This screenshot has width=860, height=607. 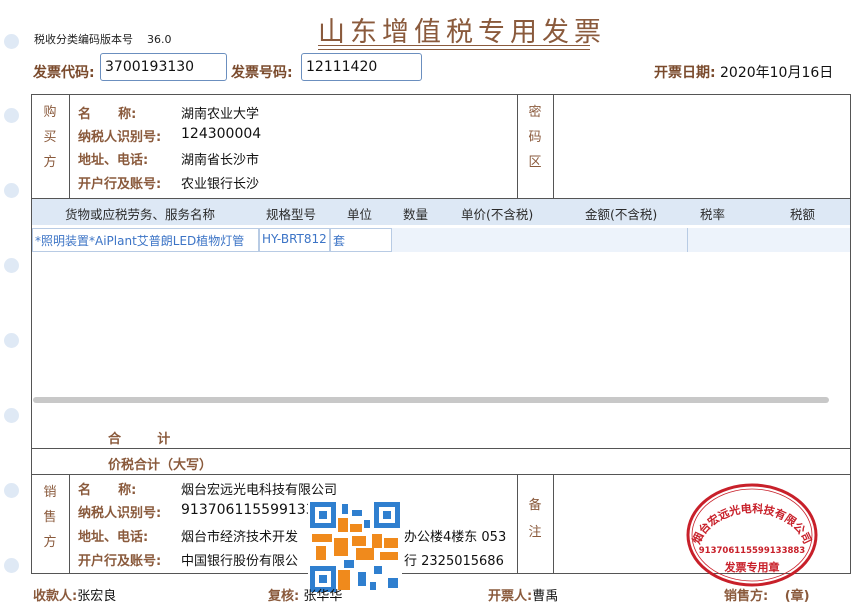 I want to click on col-tax-rate: 税率, so click(x=713, y=214).